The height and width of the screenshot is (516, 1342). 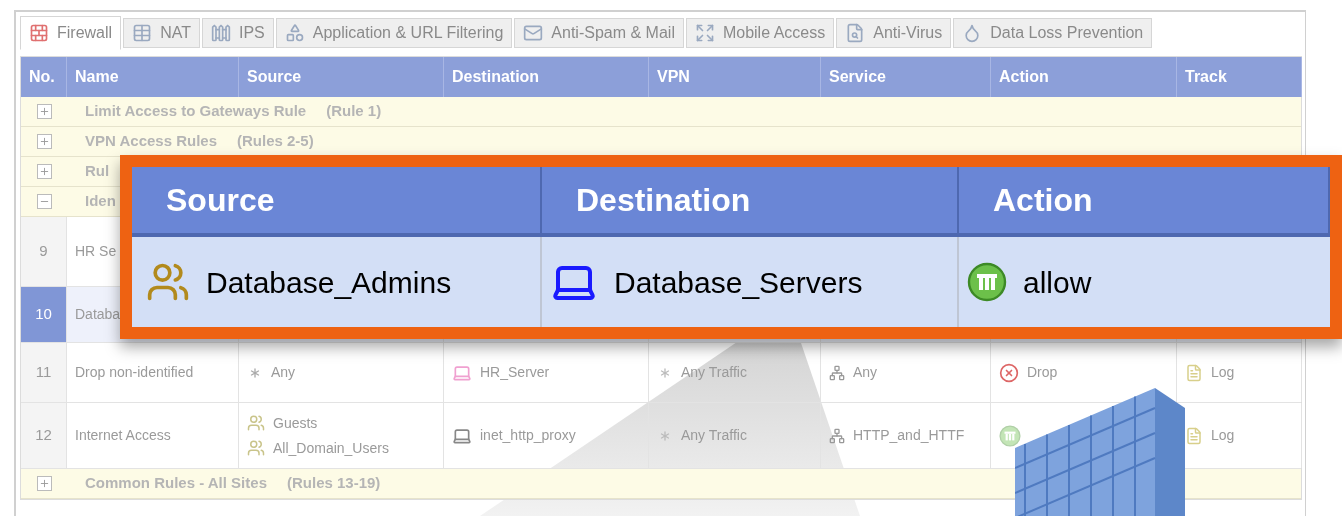 I want to click on group-range: (Rules 2-5), so click(x=275, y=141).